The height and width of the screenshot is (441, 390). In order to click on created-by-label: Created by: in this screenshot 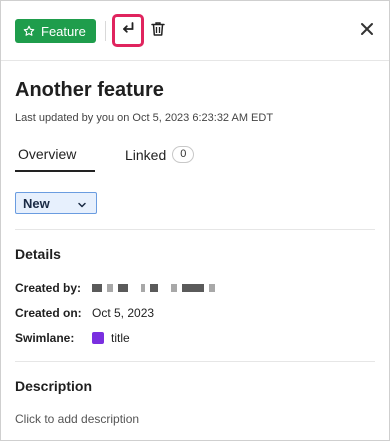, I will do `click(48, 288)`.